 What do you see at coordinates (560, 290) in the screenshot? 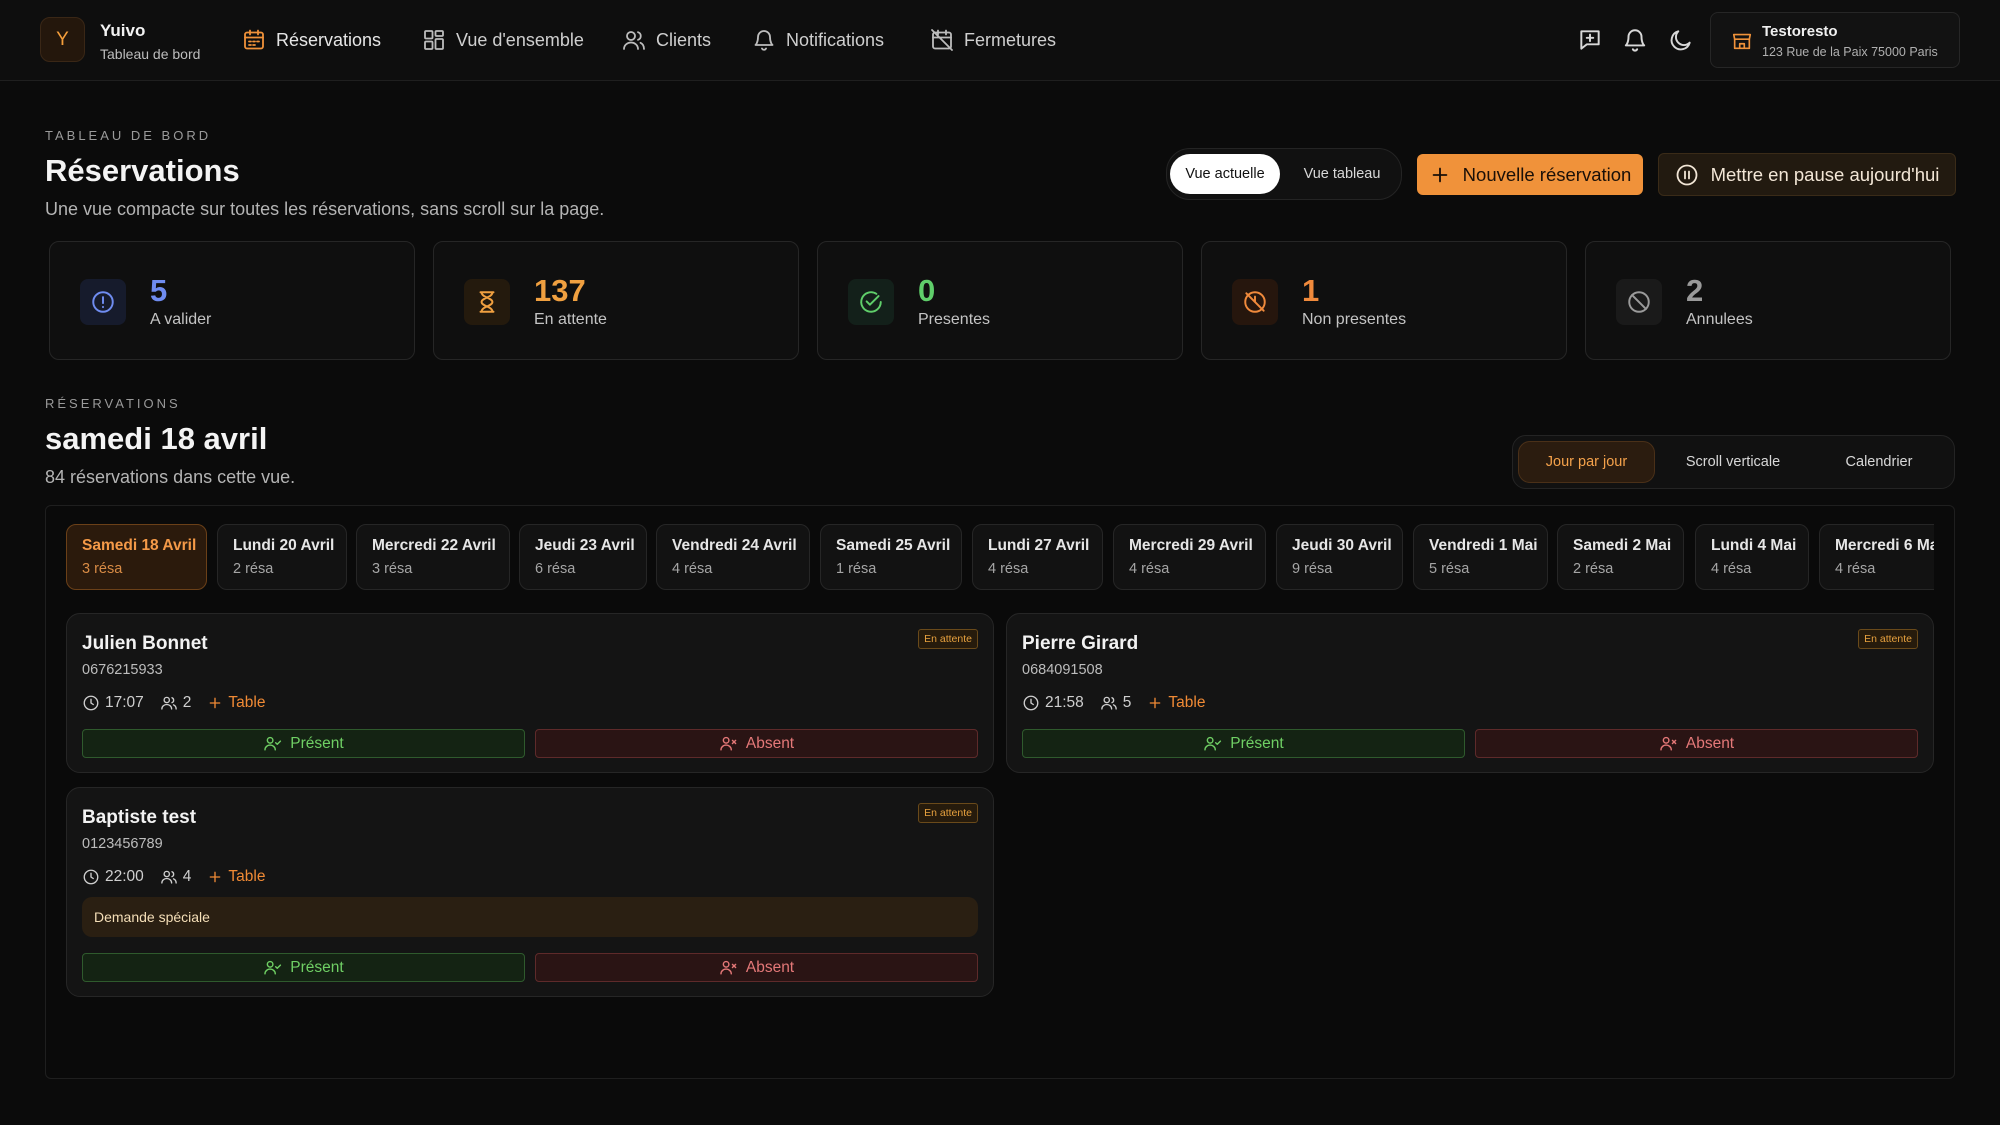
I see `stat-value: 137` at bounding box center [560, 290].